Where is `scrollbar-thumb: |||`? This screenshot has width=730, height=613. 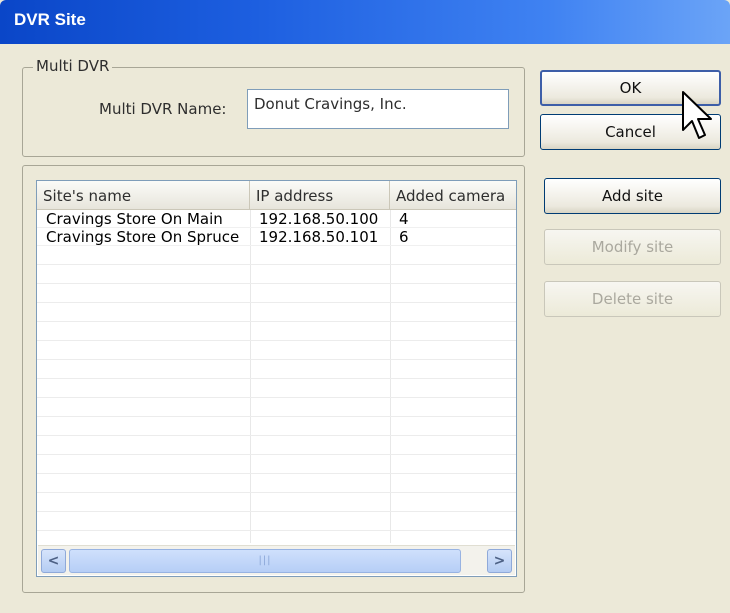
scrollbar-thumb: ||| is located at coordinates (265, 561).